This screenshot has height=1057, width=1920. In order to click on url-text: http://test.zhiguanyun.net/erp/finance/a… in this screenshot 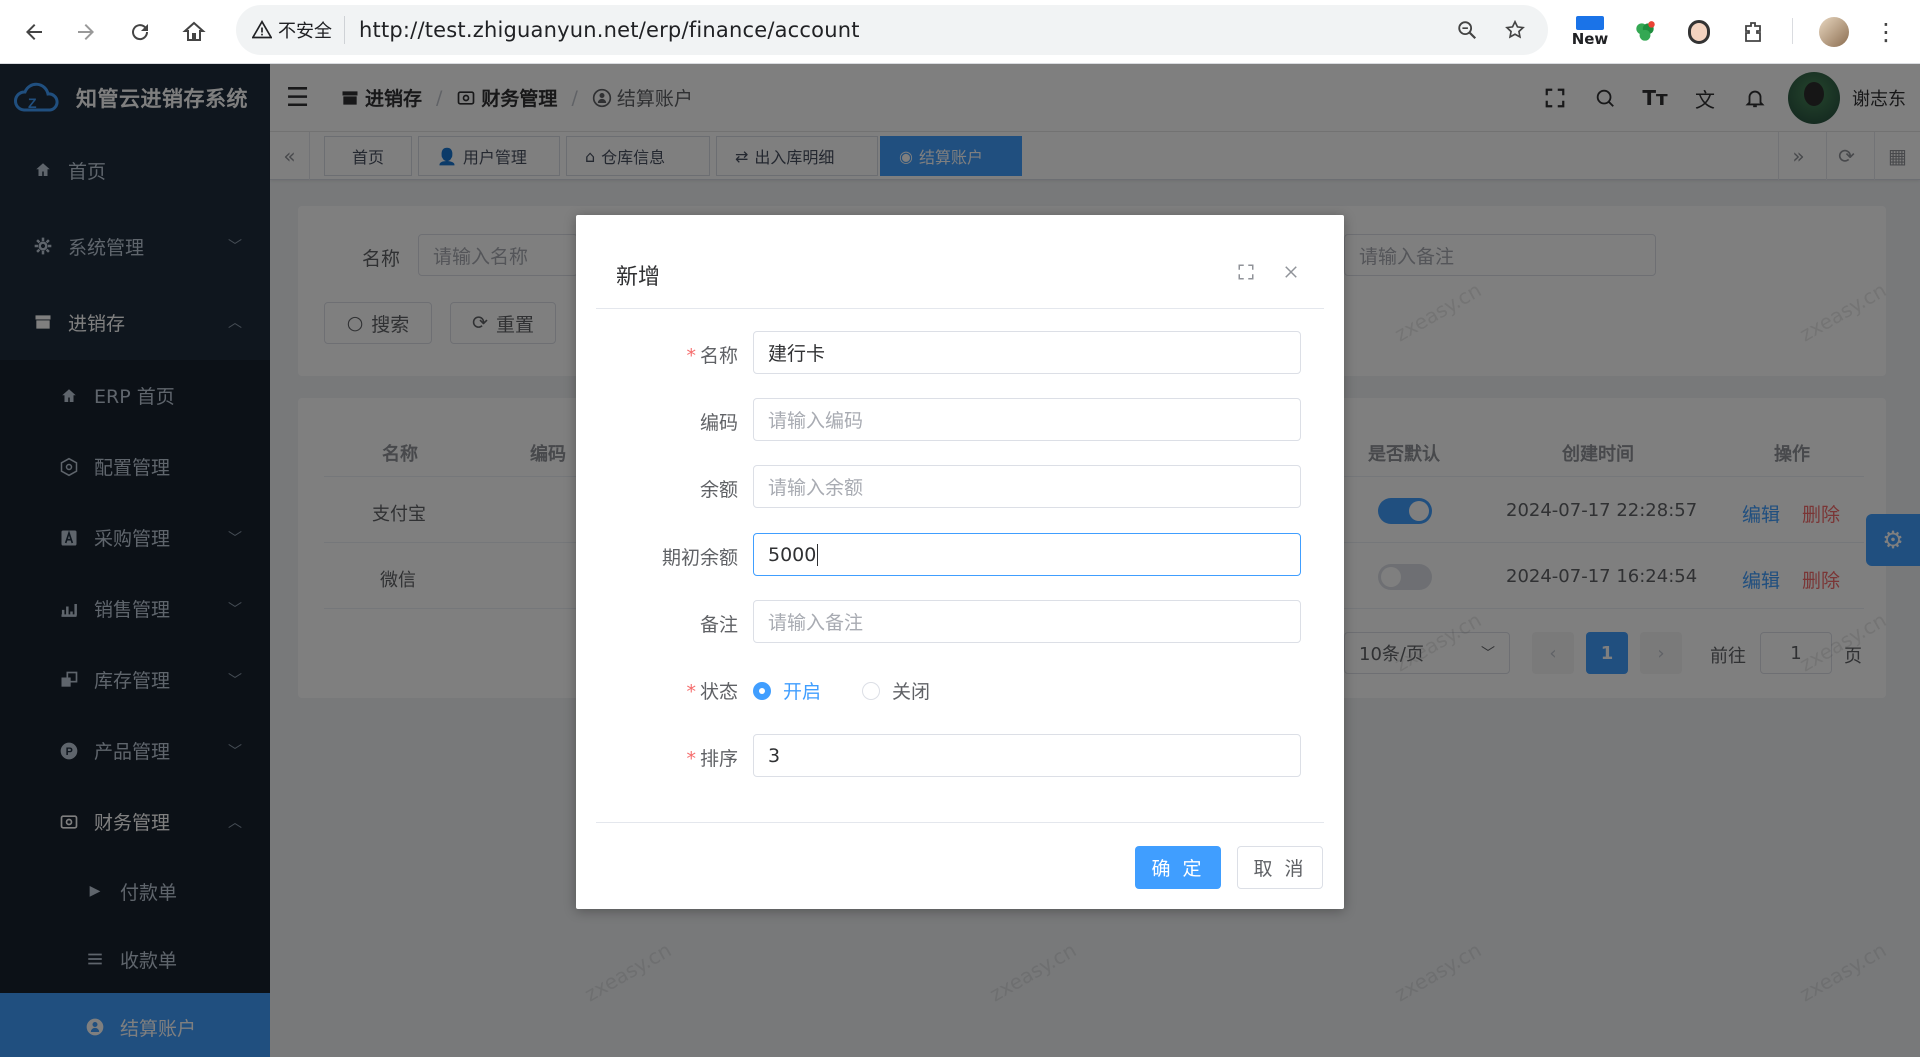, I will do `click(609, 30)`.